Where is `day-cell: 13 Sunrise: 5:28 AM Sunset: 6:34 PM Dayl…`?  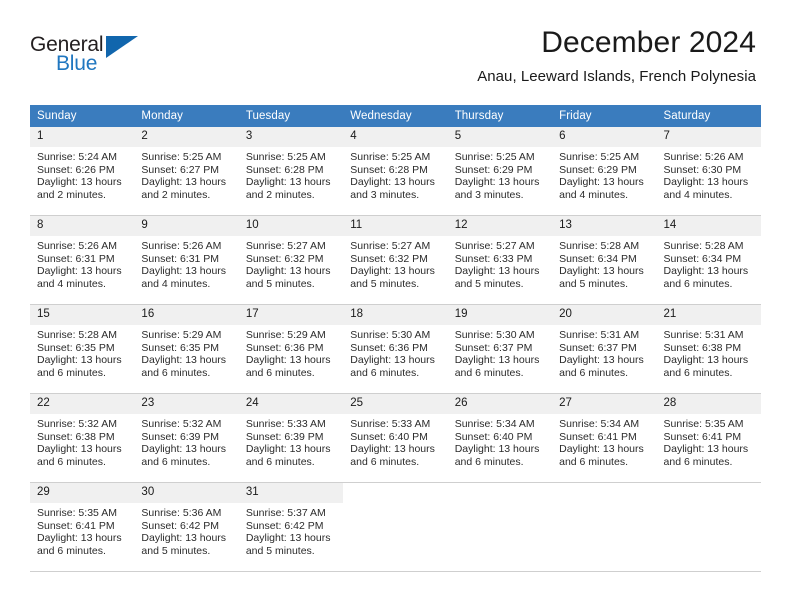
day-cell: 13 Sunrise: 5:28 AM Sunset: 6:34 PM Dayl… is located at coordinates (604, 260).